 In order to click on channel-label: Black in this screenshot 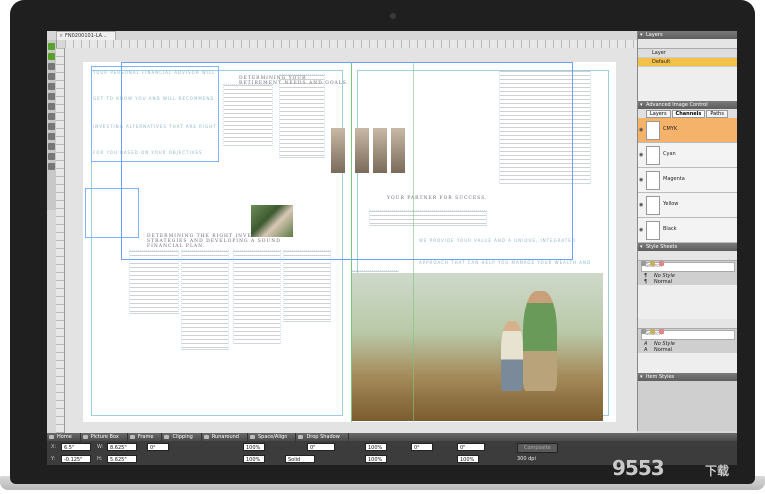, I will do `click(670, 229)`.